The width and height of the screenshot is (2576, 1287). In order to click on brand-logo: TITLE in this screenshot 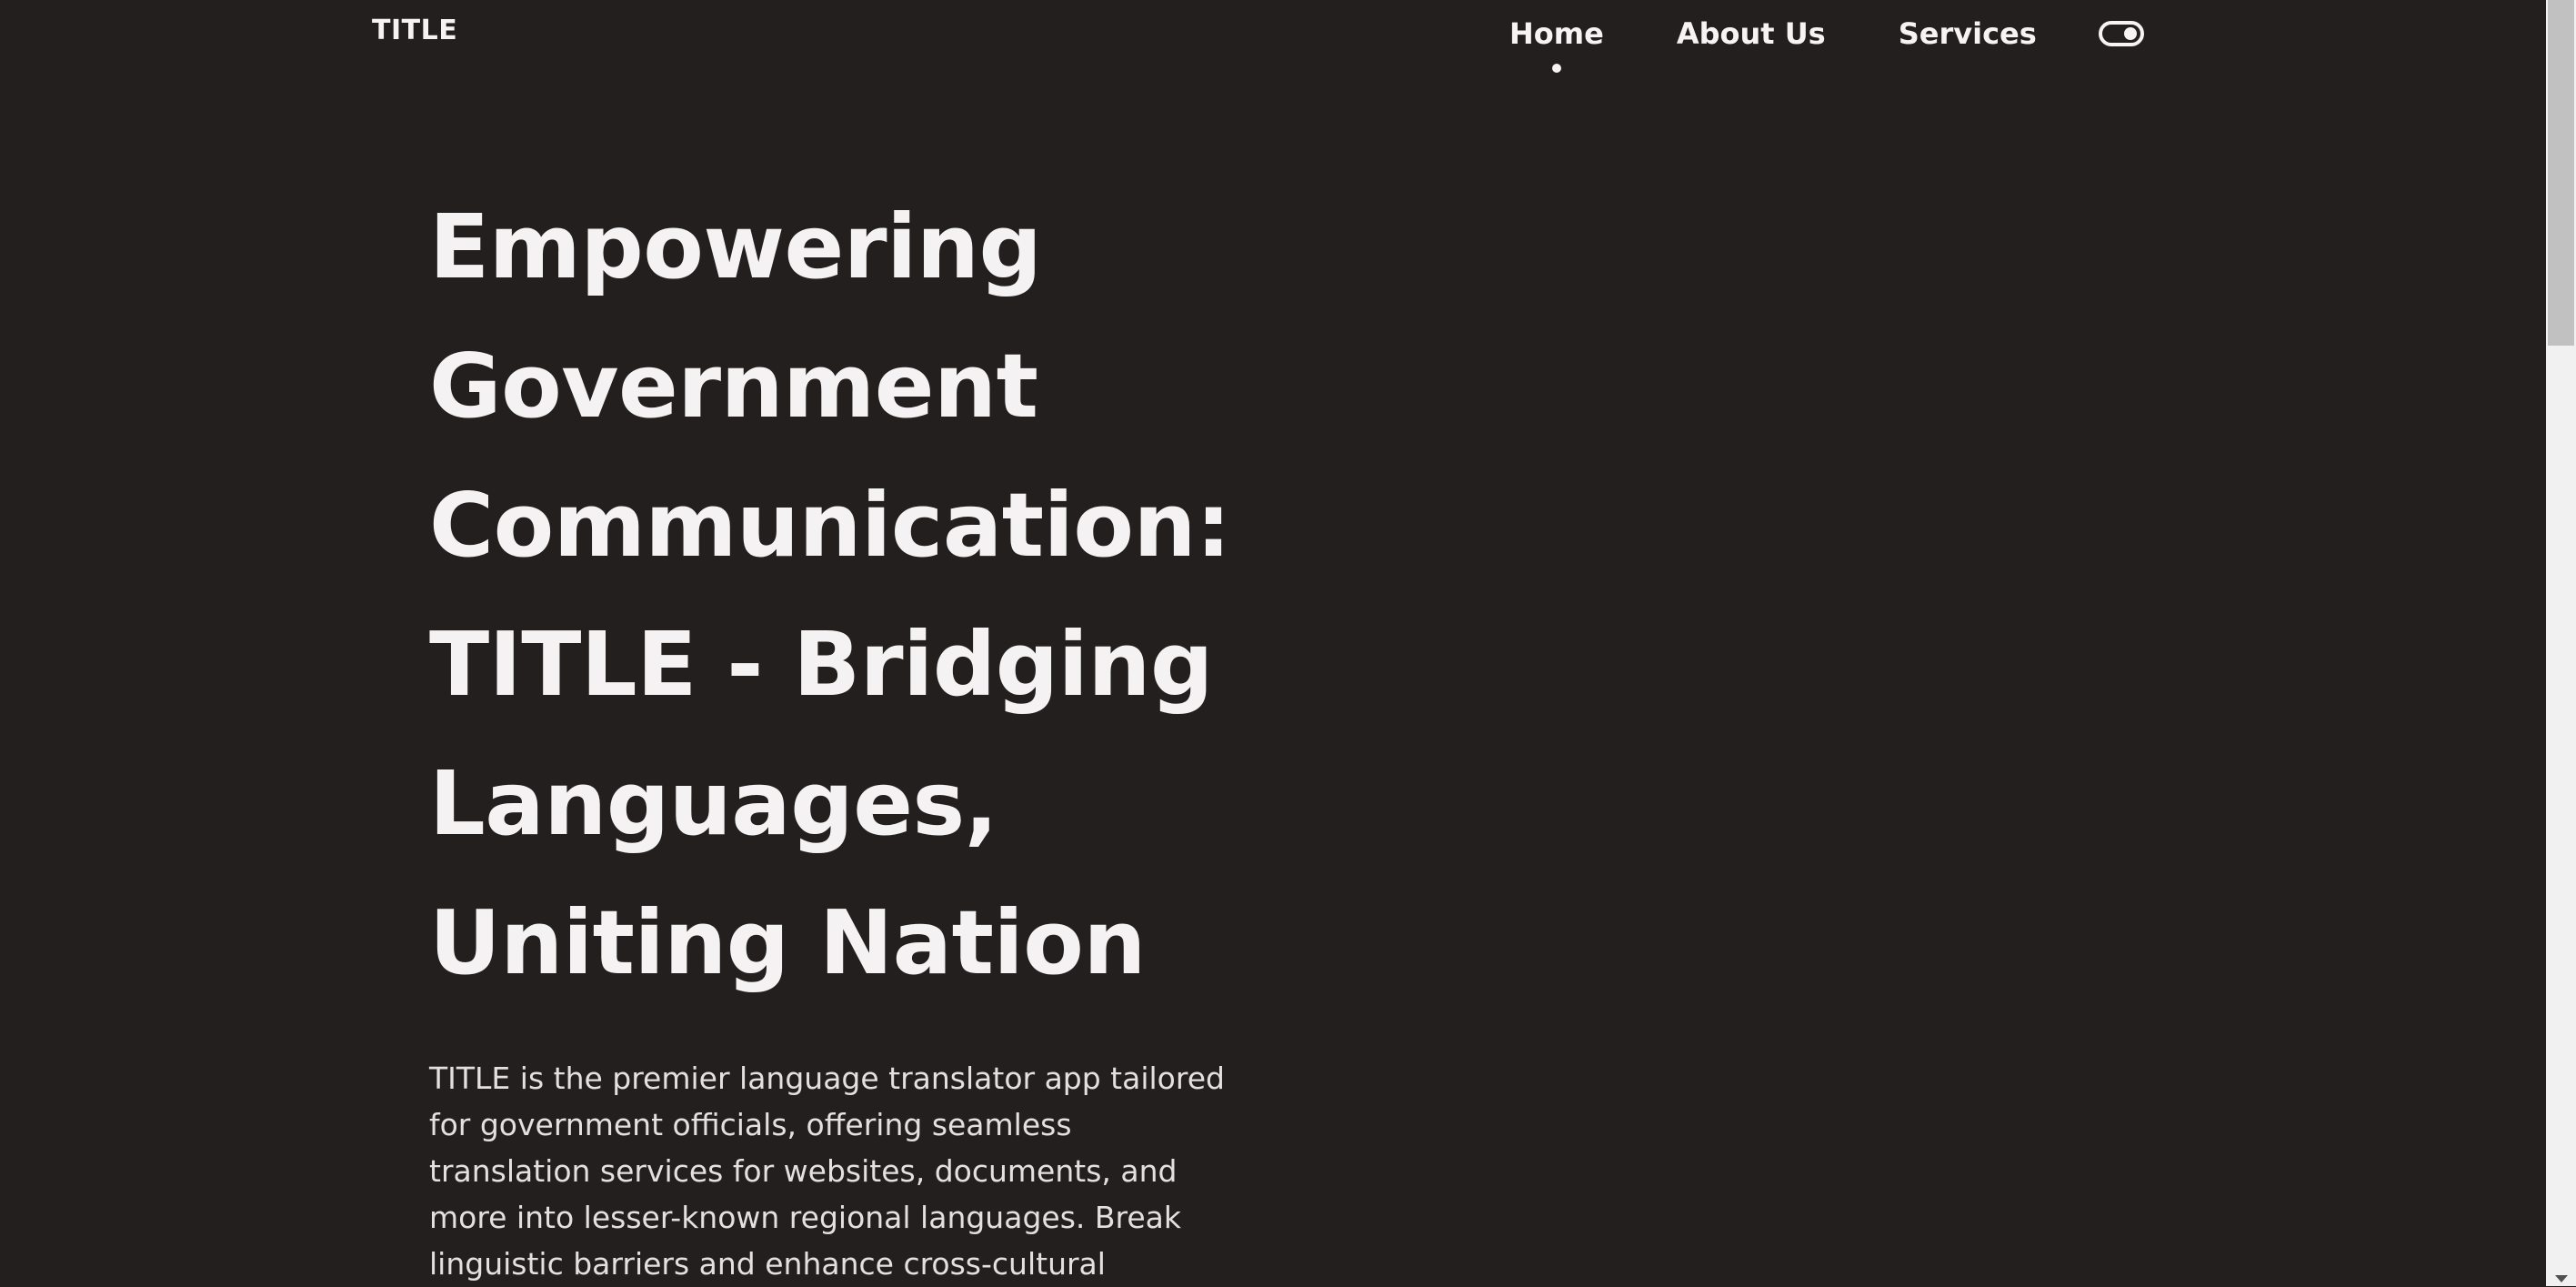, I will do `click(414, 31)`.